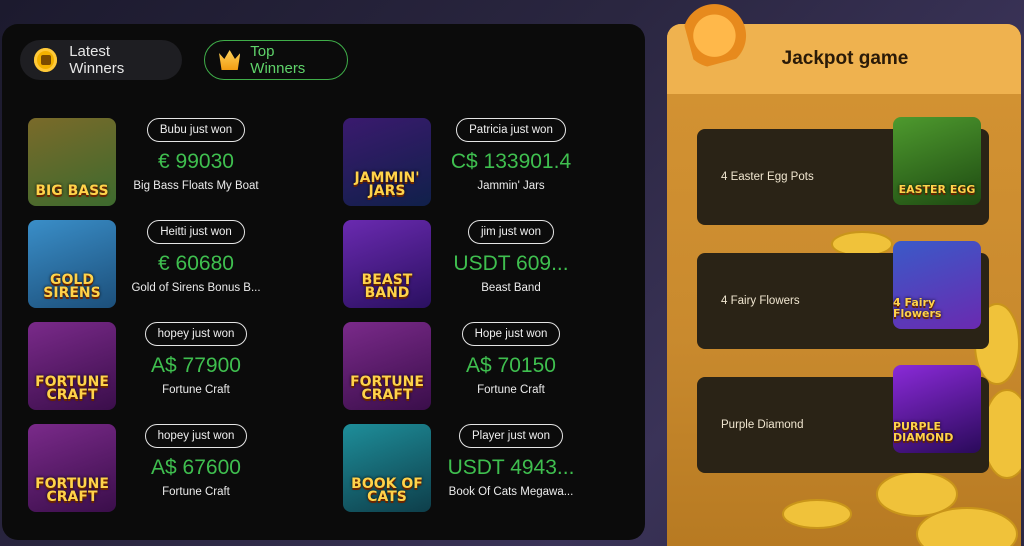  I want to click on tab-top-label: Top Winners, so click(278, 60).